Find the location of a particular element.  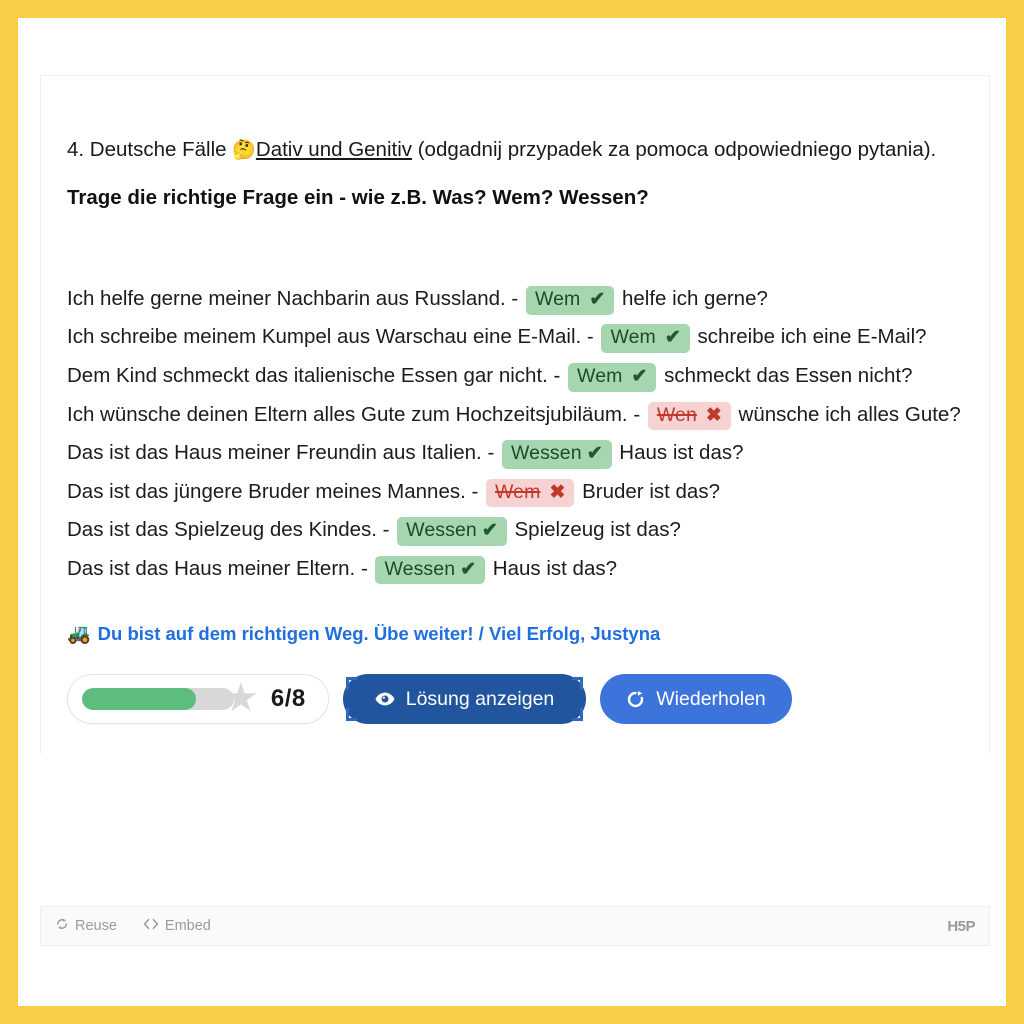

activity-footer: Reuse Embed H5P is located at coordinates (515, 926).